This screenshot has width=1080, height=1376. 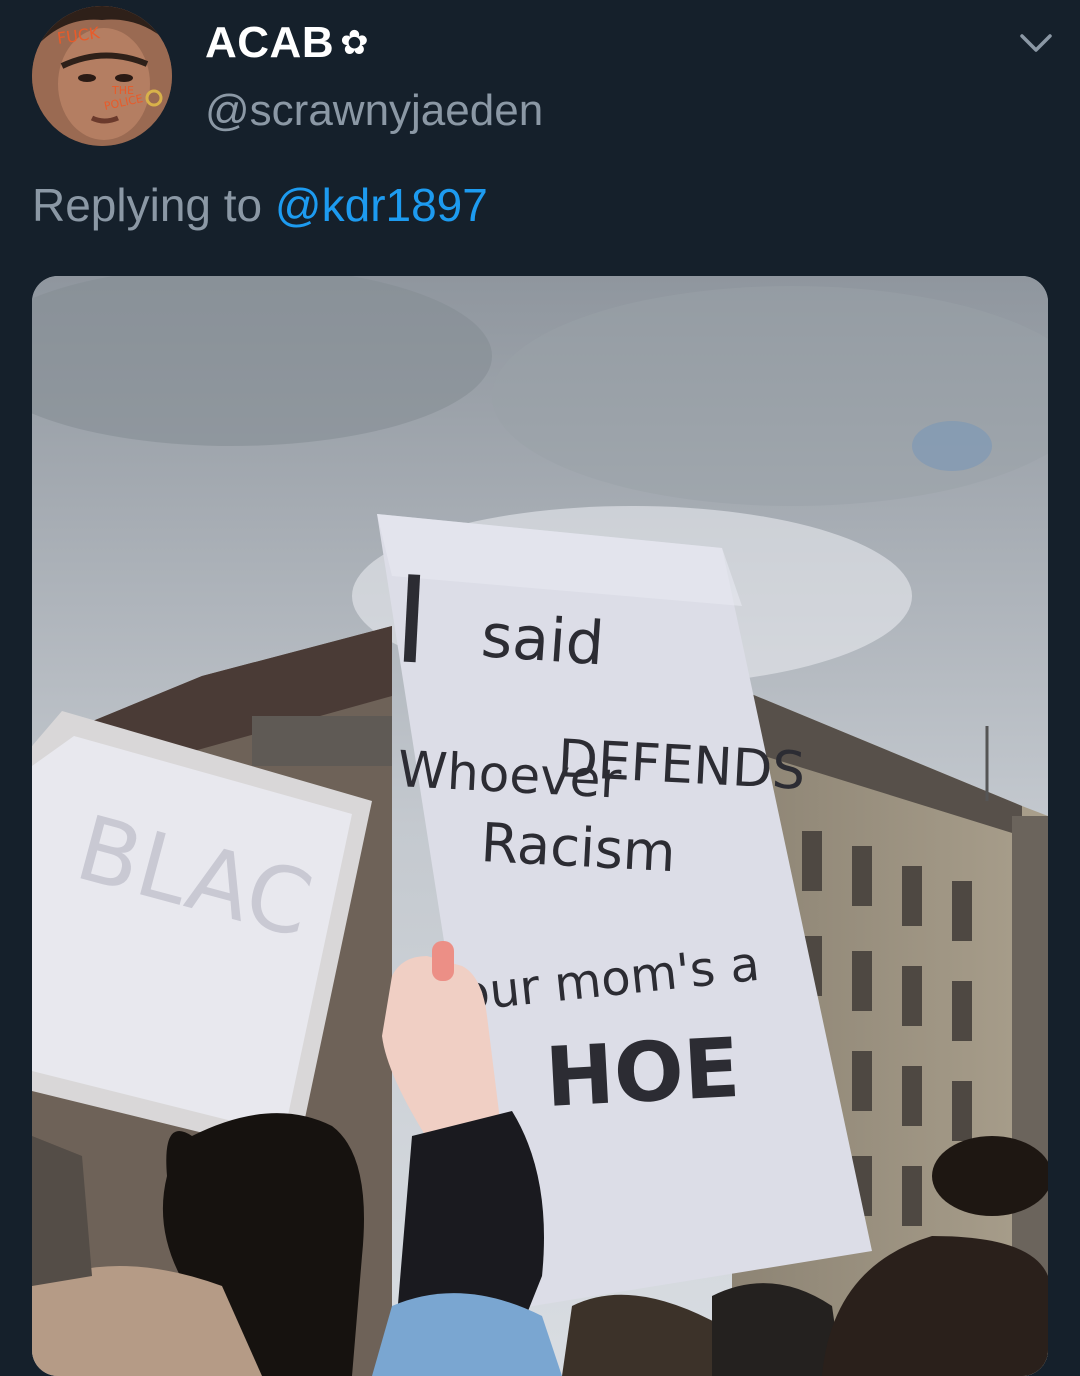 I want to click on reply-mention-link: @kdr1897, so click(x=381, y=205).